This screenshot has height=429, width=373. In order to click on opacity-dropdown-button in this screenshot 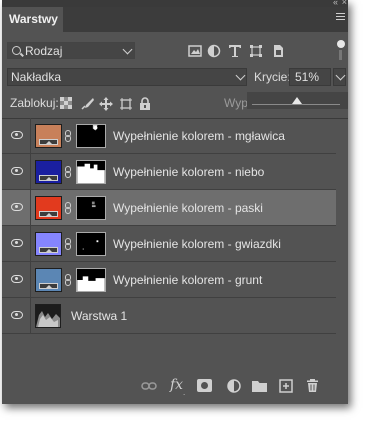, I will do `click(339, 77)`.